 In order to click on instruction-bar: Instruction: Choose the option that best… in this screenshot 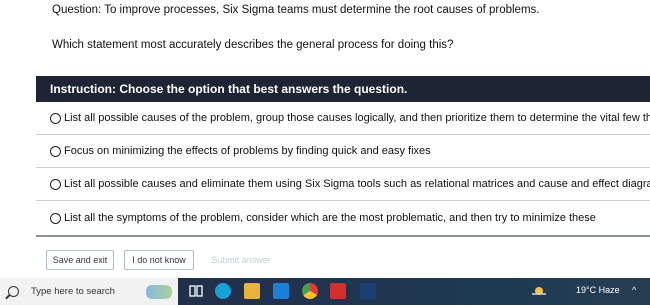, I will do `click(343, 89)`.